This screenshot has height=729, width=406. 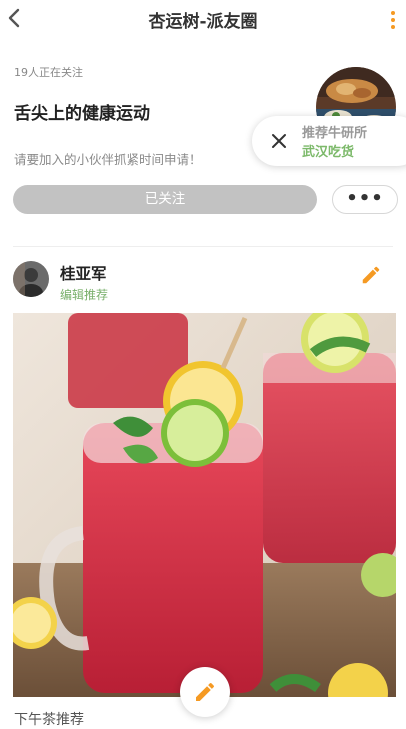 I want to click on compose-button, so click(x=205, y=692).